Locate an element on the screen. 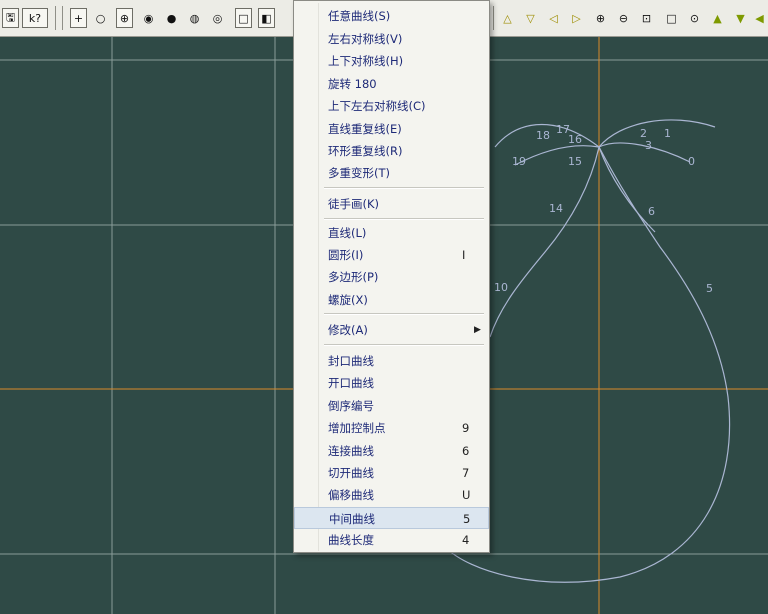 The height and width of the screenshot is (614, 768). menu-item-circular-repeat: 环形重复线(R) is located at coordinates (391, 151).